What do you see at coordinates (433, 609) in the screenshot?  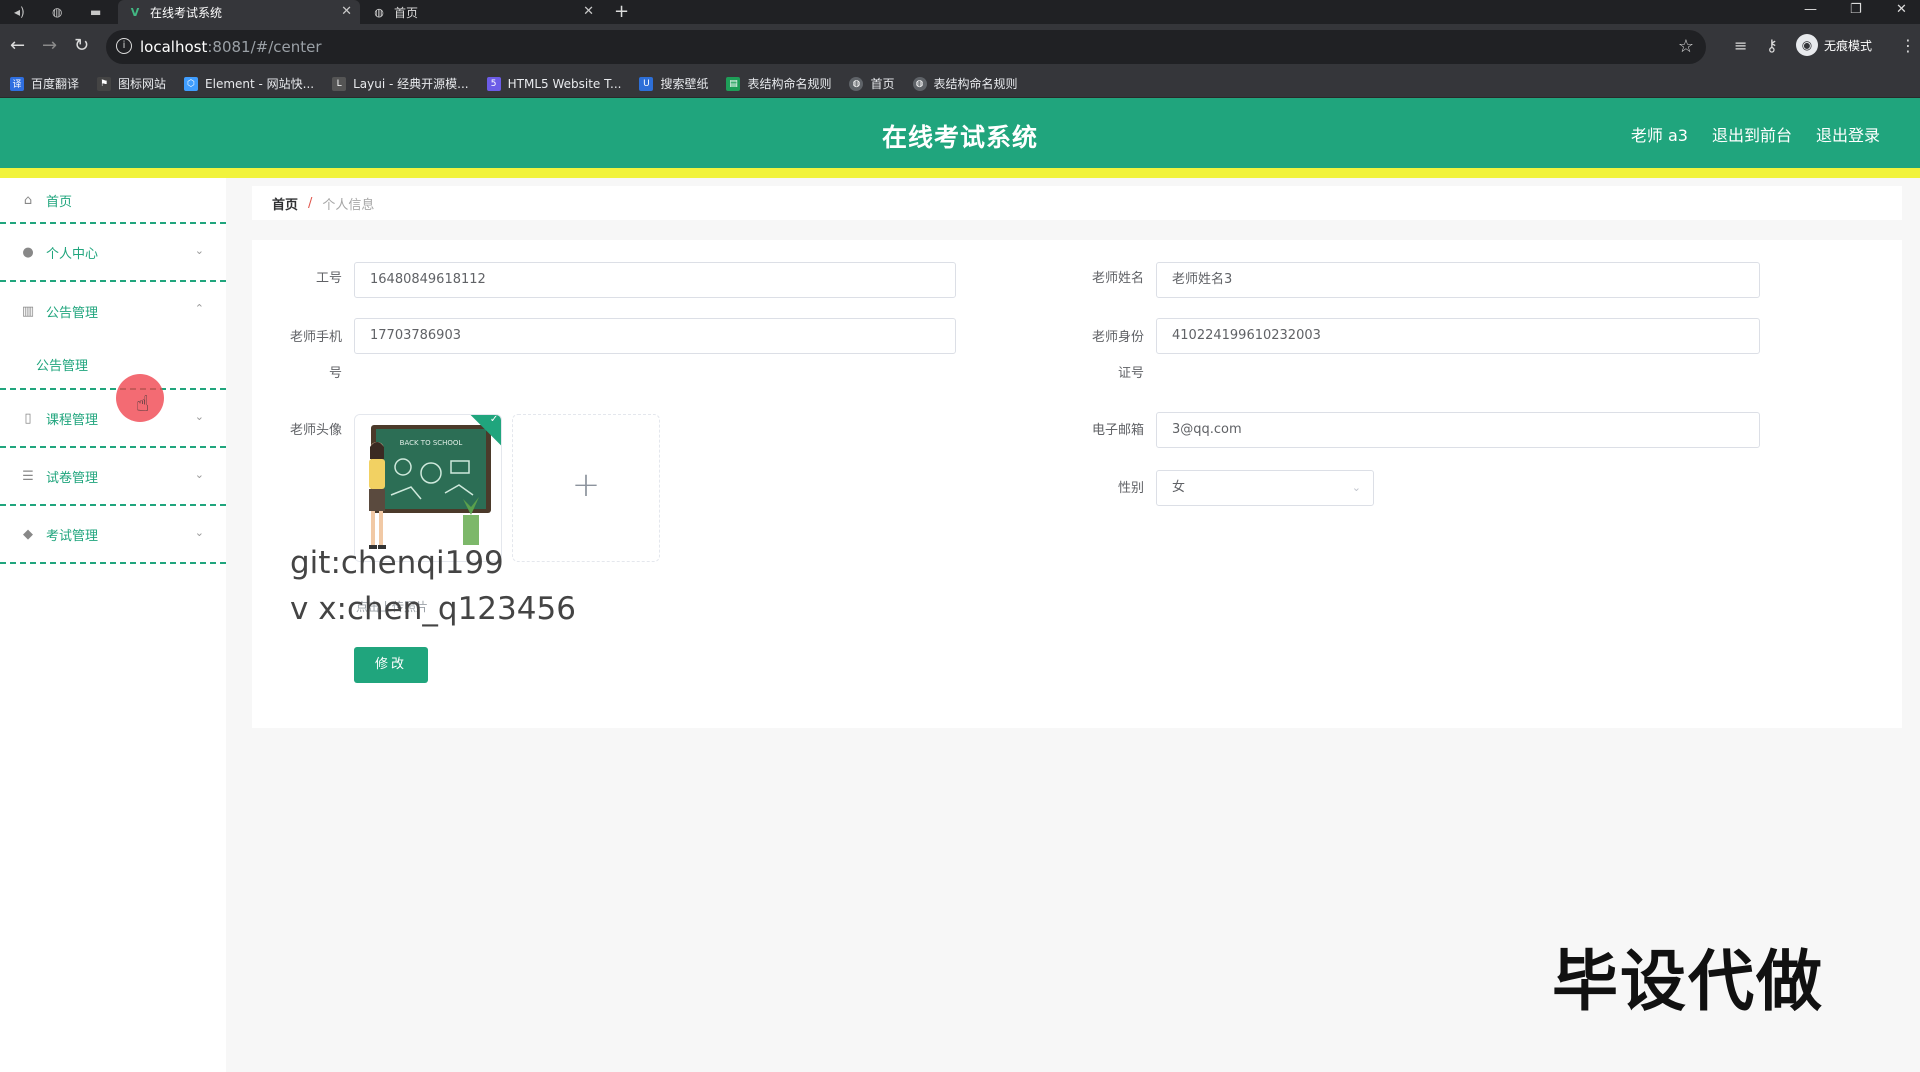 I see `vx-watermark: v x:chen_q123456` at bounding box center [433, 609].